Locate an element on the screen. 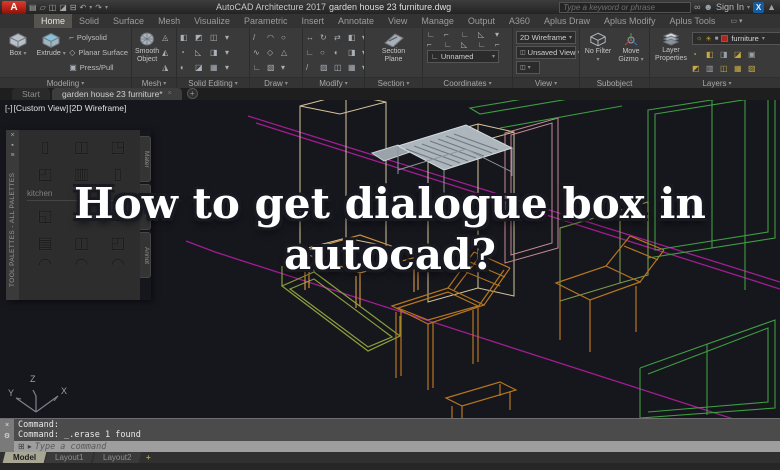  command-input is located at coordinates (405, 446).